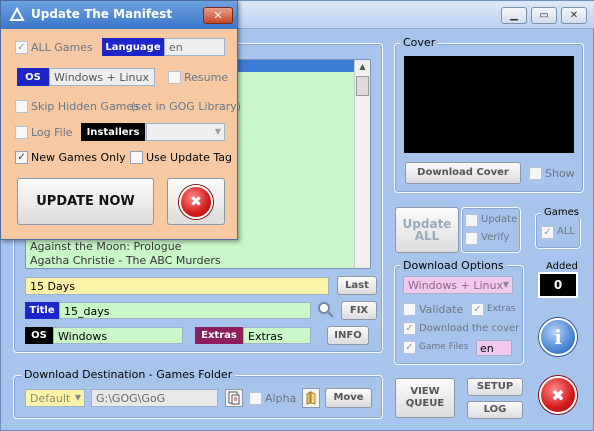 Image resolution: width=594 pixels, height=431 pixels. I want to click on os-field: Windows, so click(118, 335).